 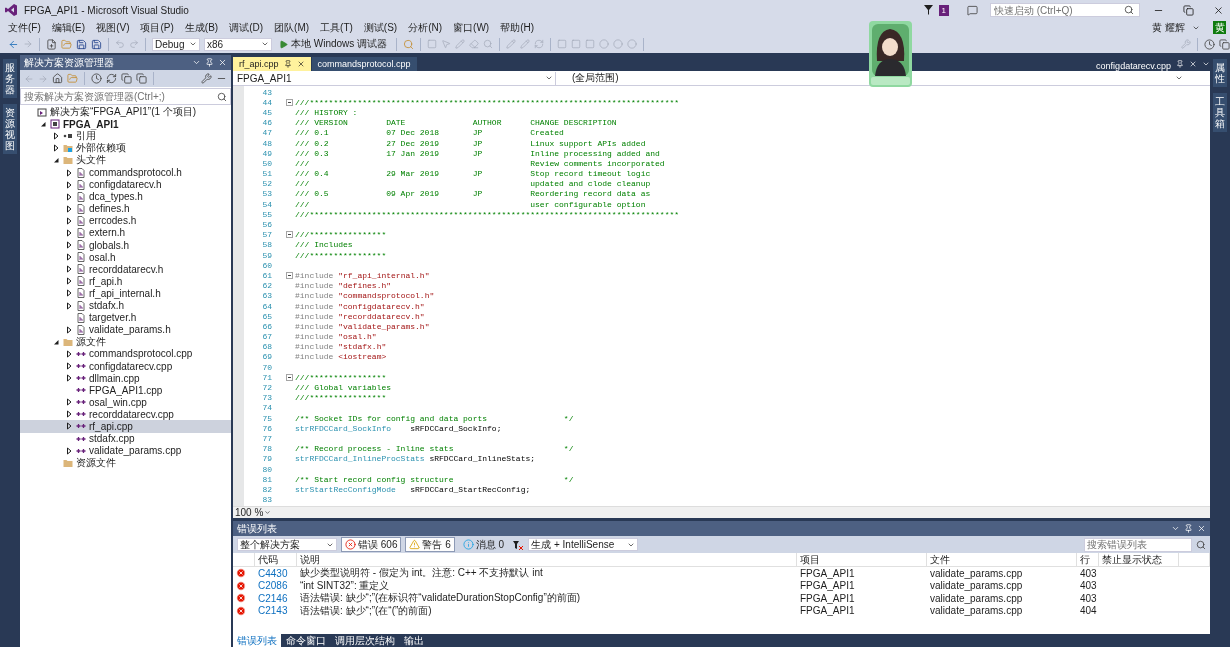 I want to click on source-dropdown: 生成 + IntelliSense, so click(x=583, y=544).